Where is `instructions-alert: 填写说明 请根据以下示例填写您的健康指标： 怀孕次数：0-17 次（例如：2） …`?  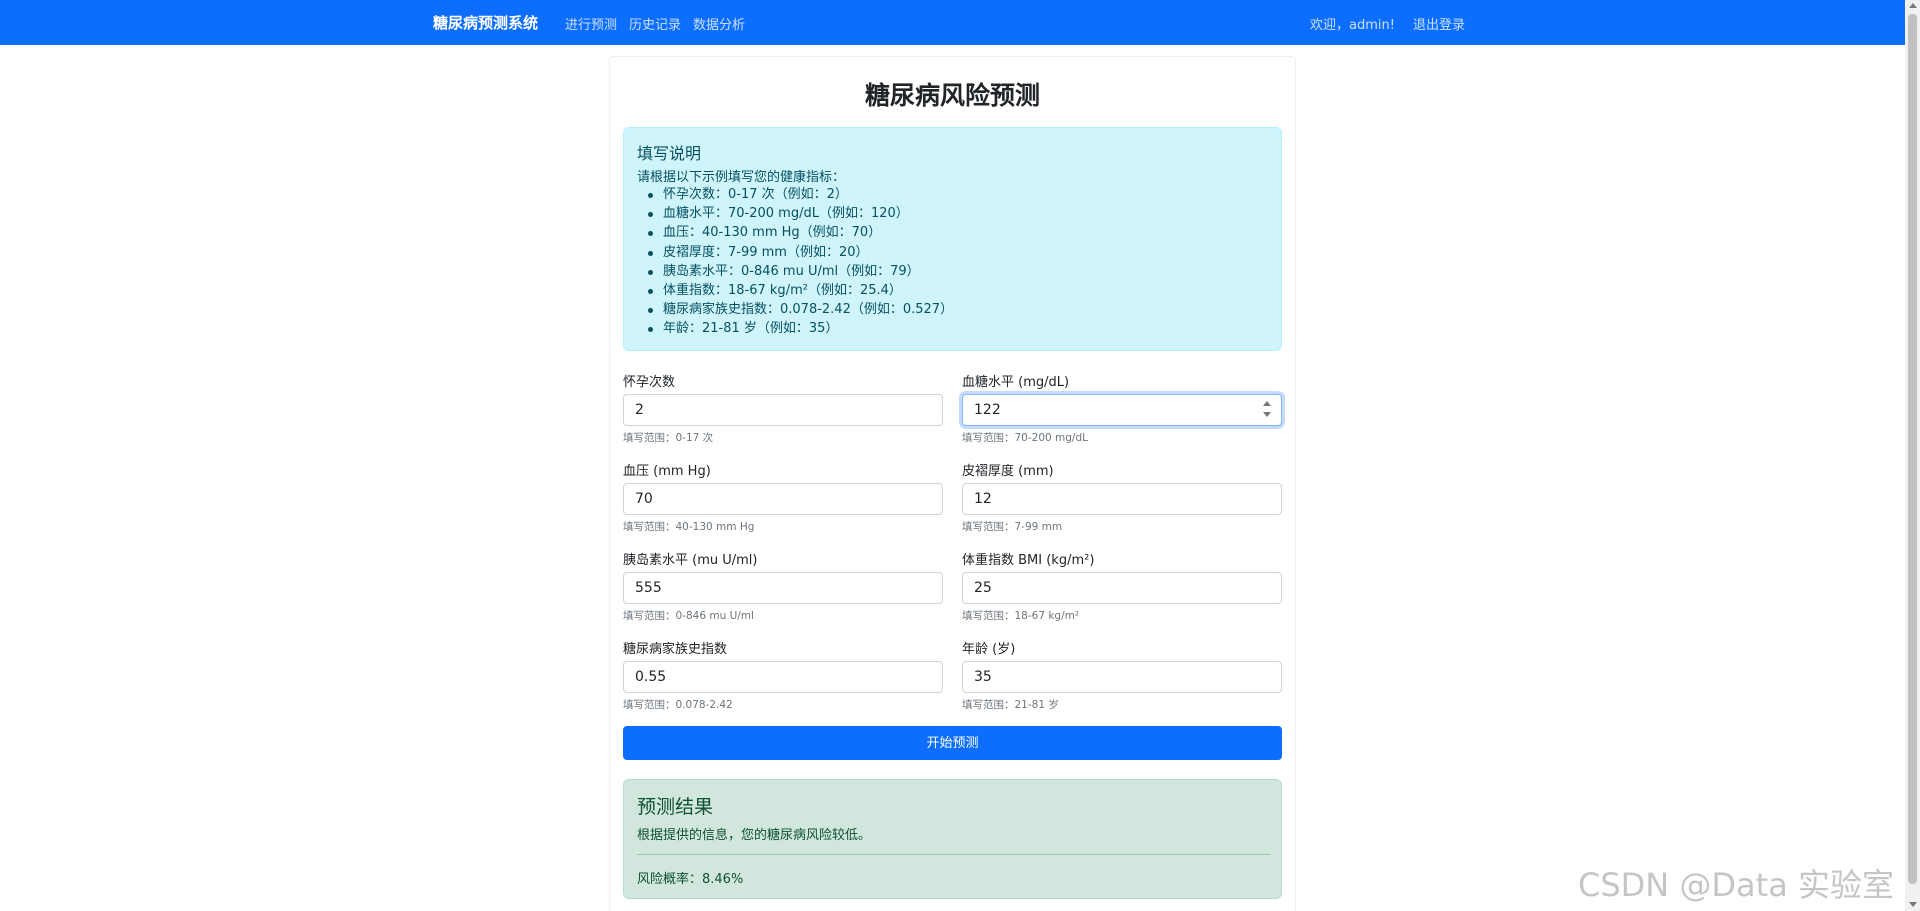 instructions-alert: 填写说明 请根据以下示例填写您的健康指标： 怀孕次数：0-17 次（例如：2） … is located at coordinates (952, 239).